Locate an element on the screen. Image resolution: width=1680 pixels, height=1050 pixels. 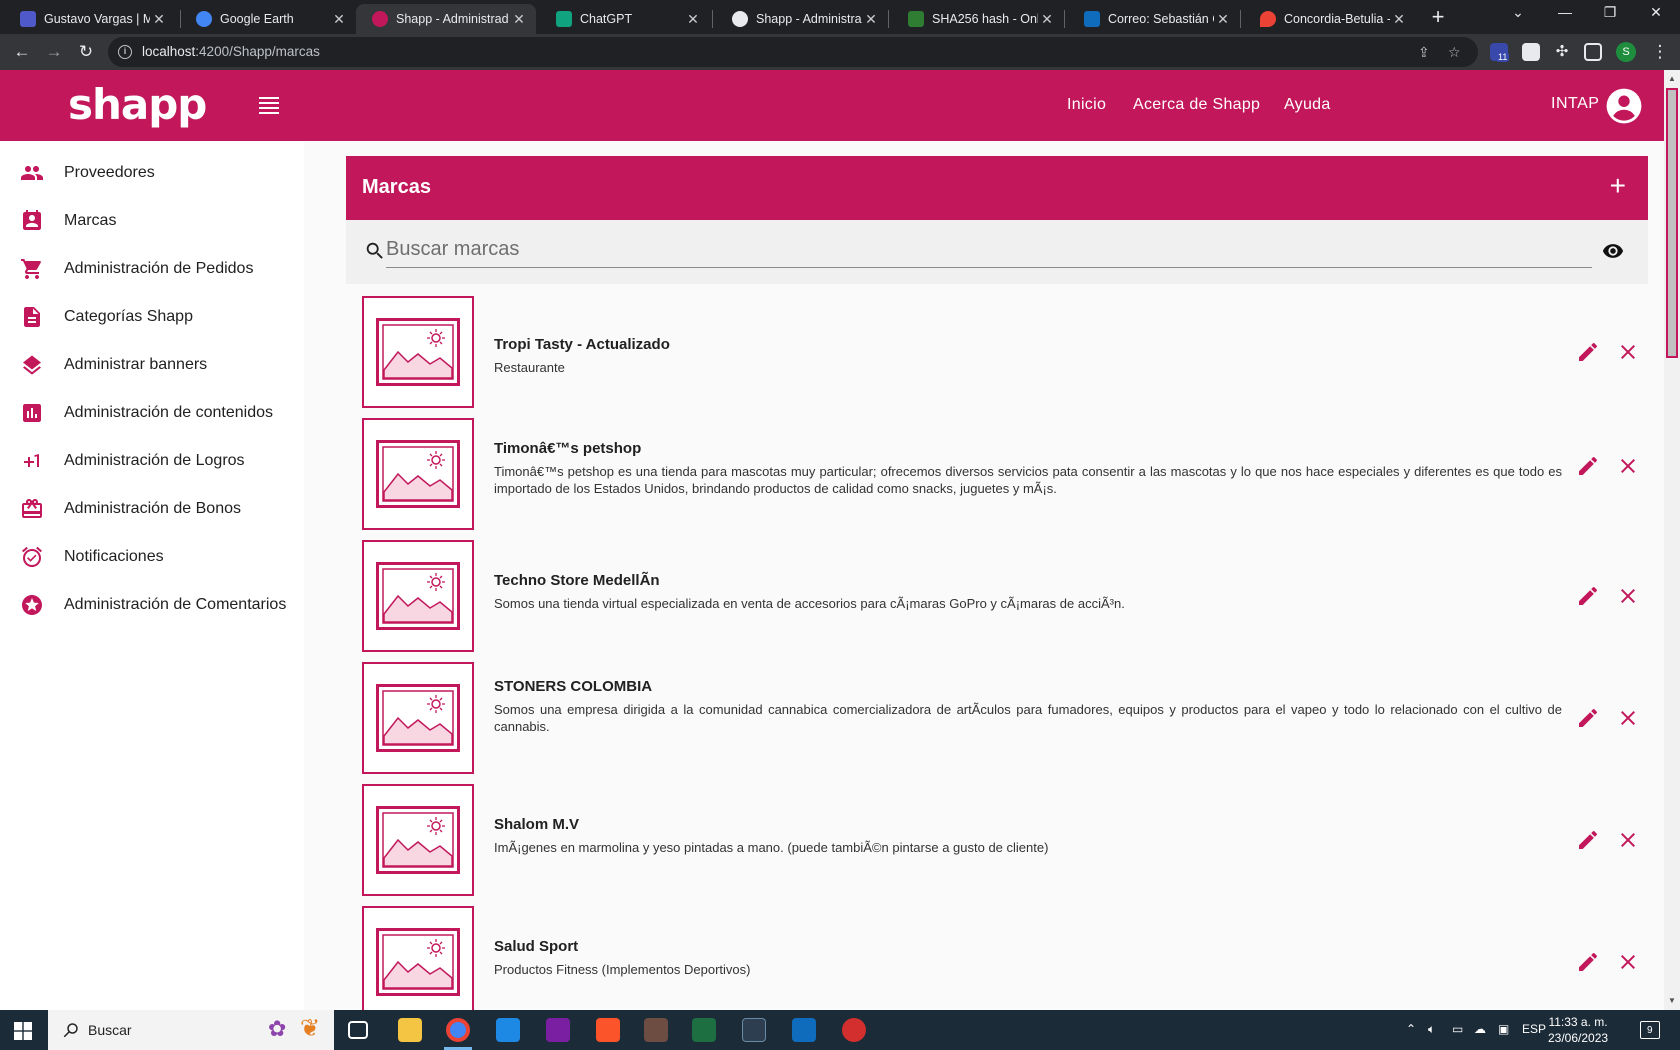
add-brand-button: + is located at coordinates (1618, 186).